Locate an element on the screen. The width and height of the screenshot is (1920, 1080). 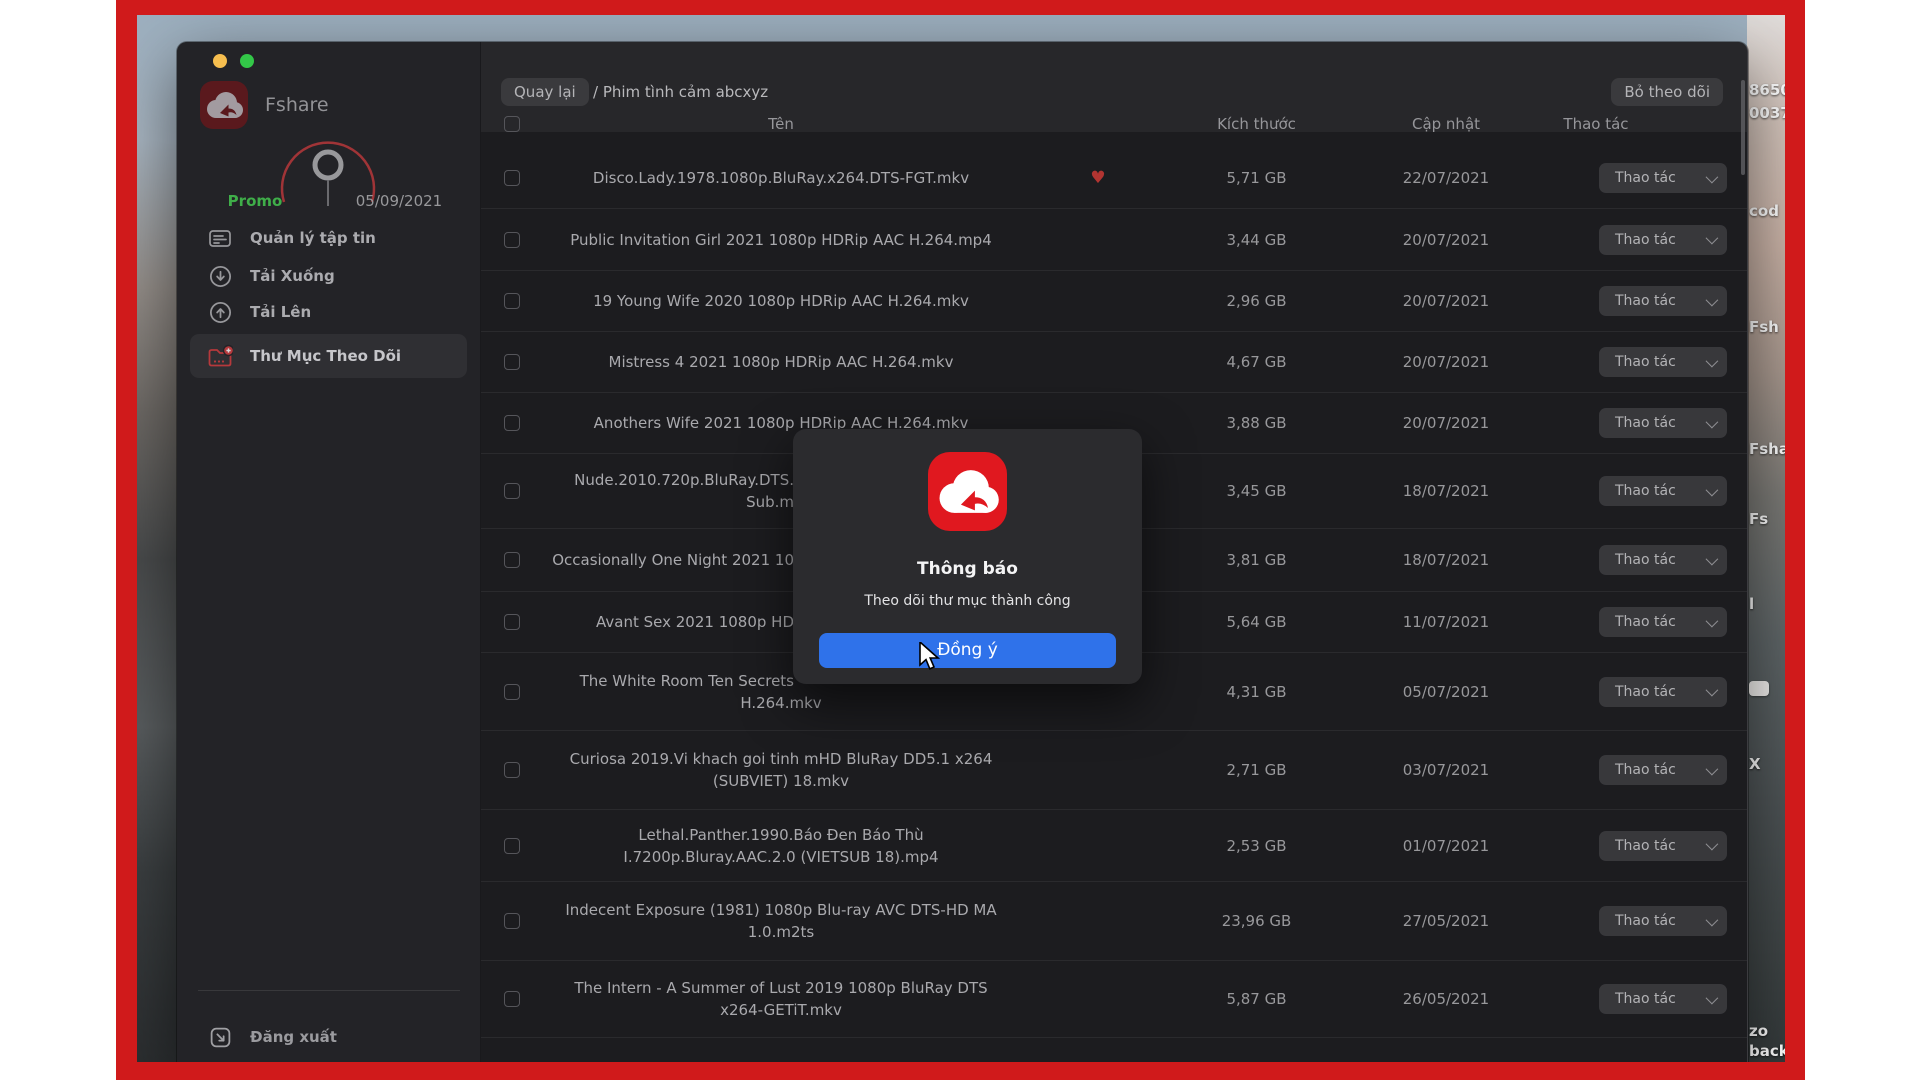
desktop-label-fragment: Fs is located at coordinates (1759, 519).